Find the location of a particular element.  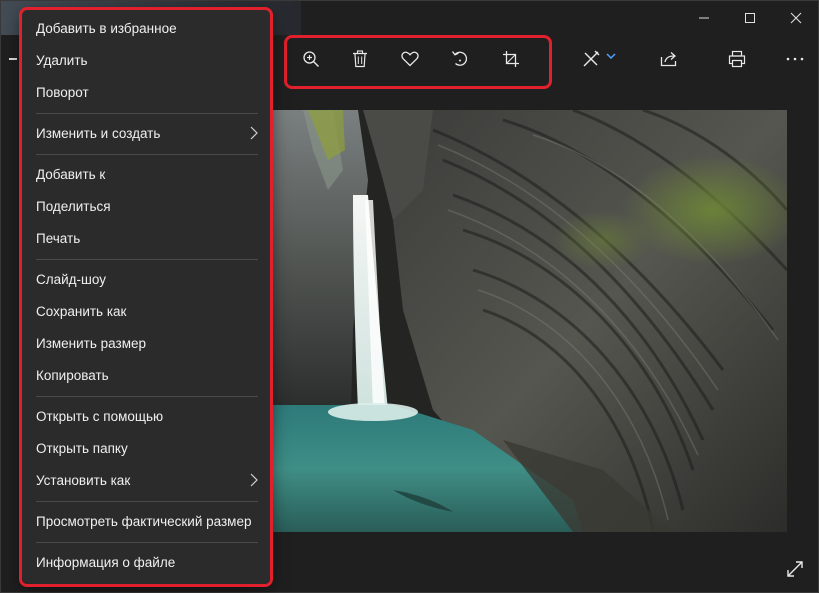

maximize-button is located at coordinates (750, 18).